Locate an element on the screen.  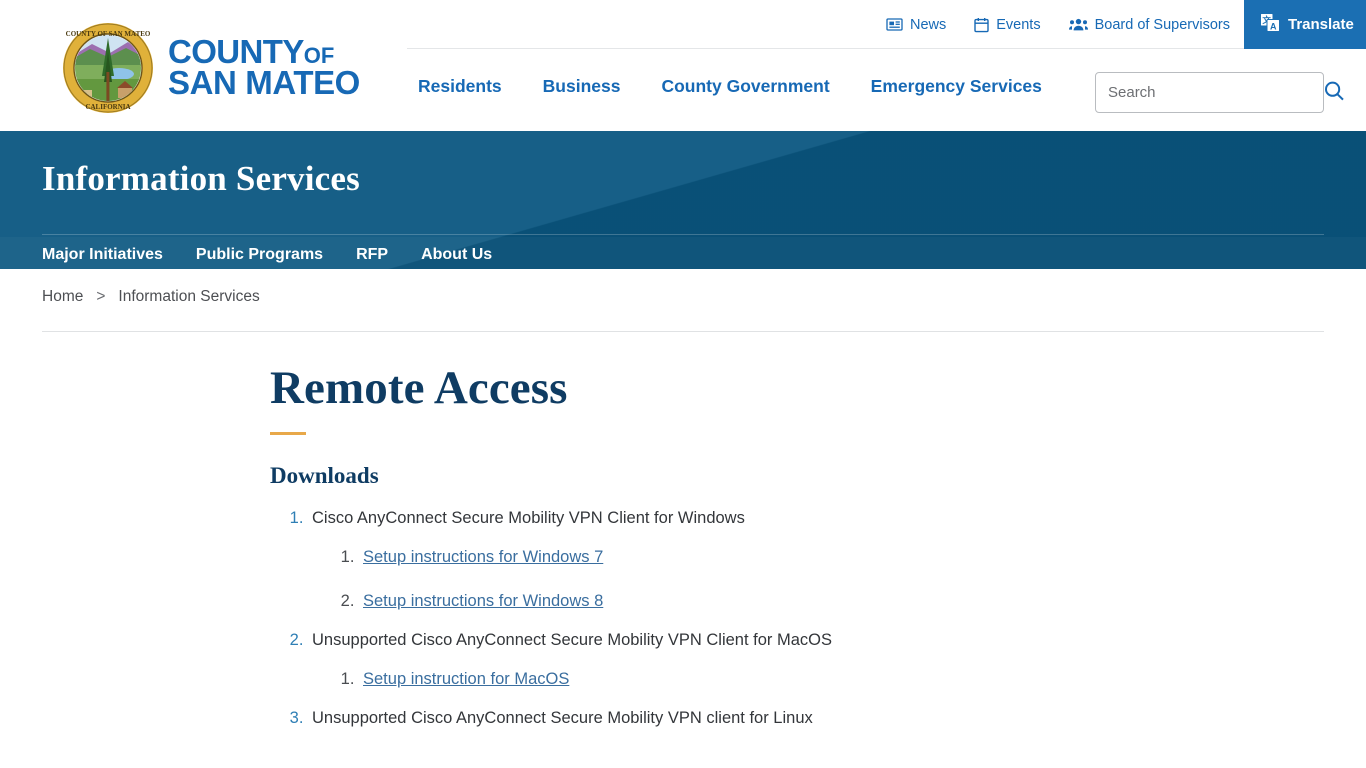
wordmark: COUNTYOF SAN MATEO is located at coordinates (264, 68).